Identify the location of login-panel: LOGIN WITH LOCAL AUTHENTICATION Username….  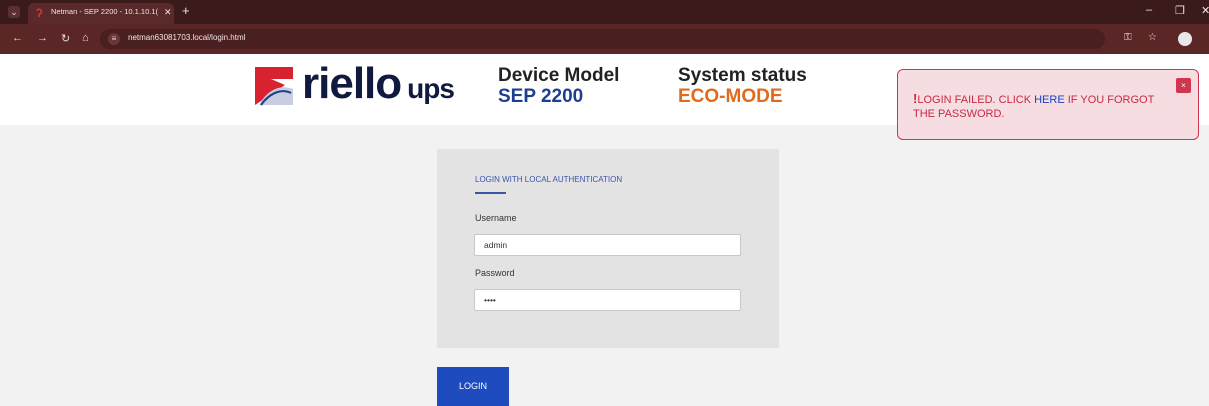
(608, 248).